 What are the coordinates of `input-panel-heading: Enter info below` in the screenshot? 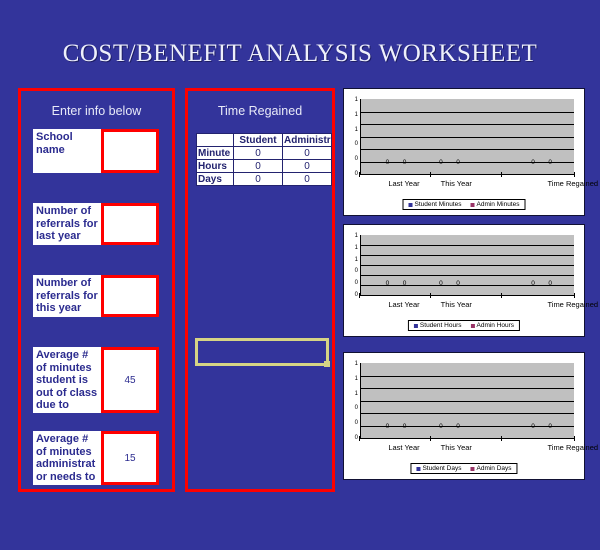 It's located at (96, 111).